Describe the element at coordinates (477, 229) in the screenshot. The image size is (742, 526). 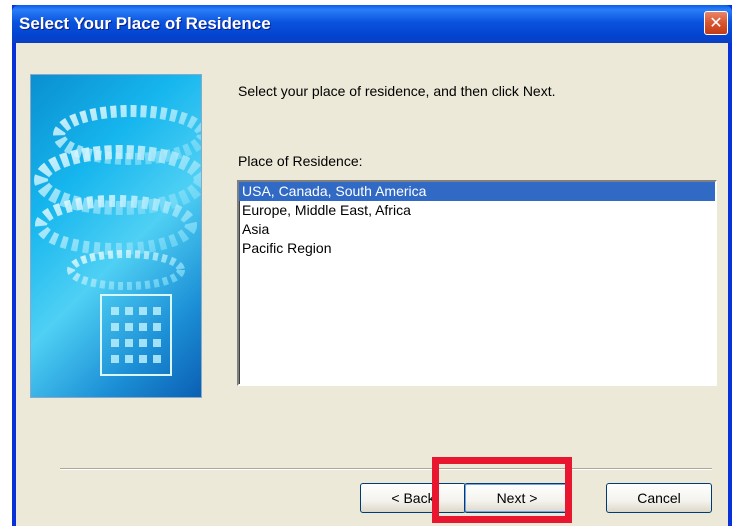
I see `list-item-asia: Asia` at that location.